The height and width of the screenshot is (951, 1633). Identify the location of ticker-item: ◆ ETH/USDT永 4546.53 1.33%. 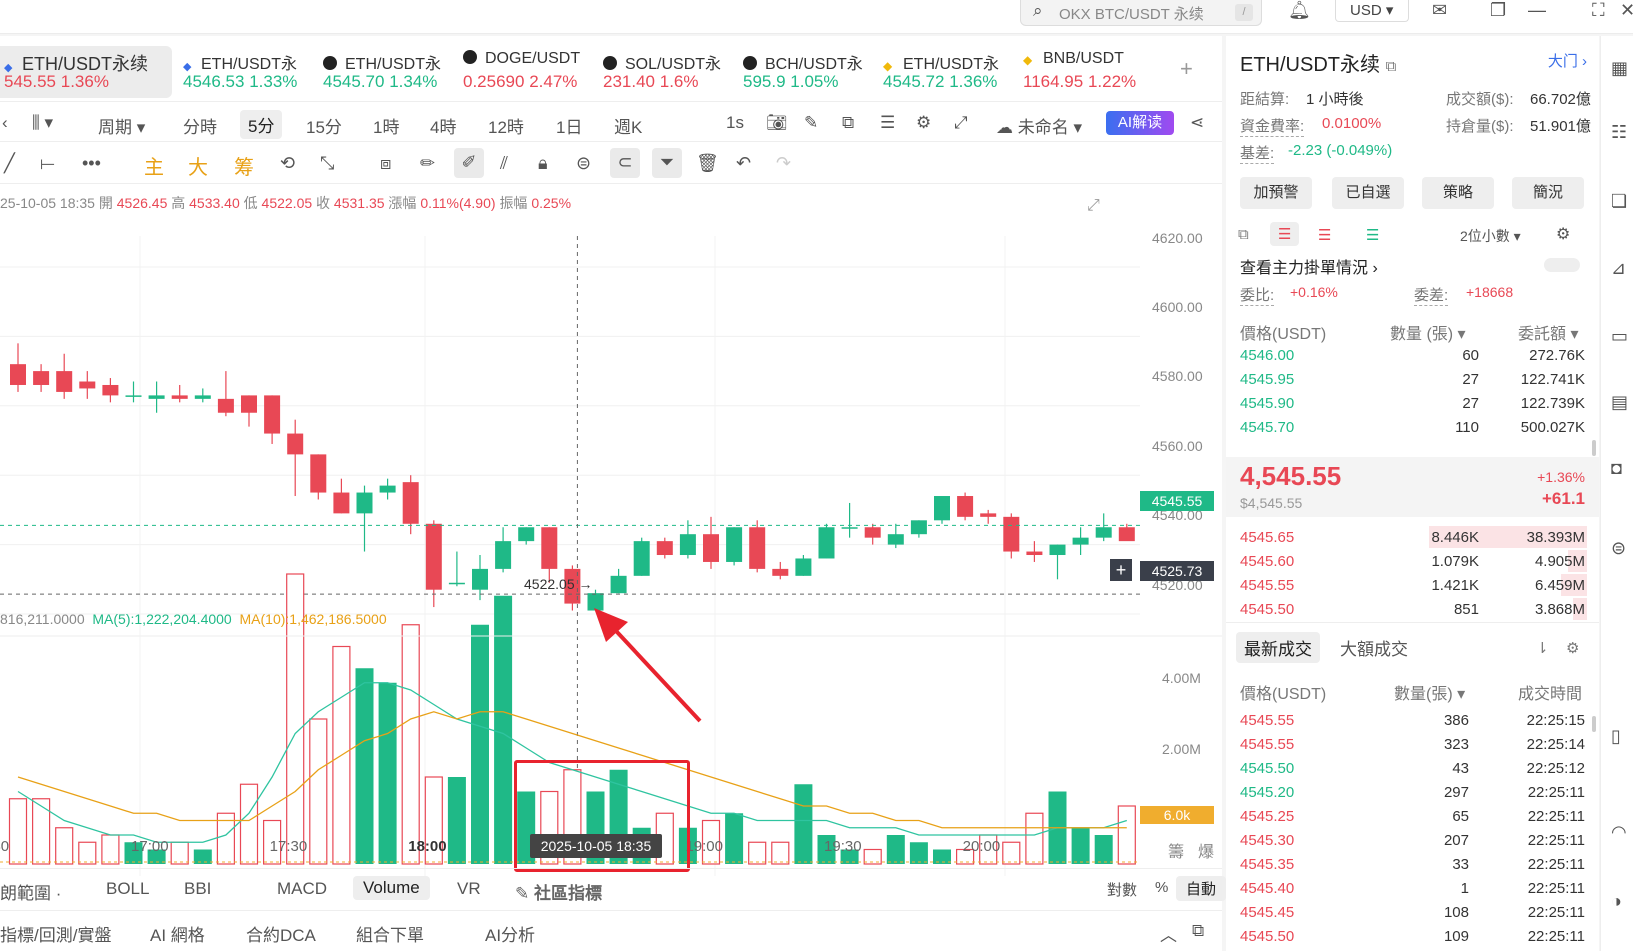
(240, 71).